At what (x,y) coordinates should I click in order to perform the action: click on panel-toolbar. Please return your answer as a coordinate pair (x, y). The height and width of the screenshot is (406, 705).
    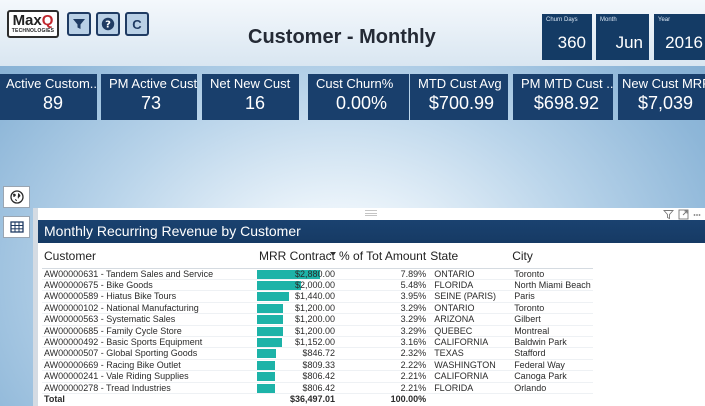
    Looking at the image, I should click on (371, 214).